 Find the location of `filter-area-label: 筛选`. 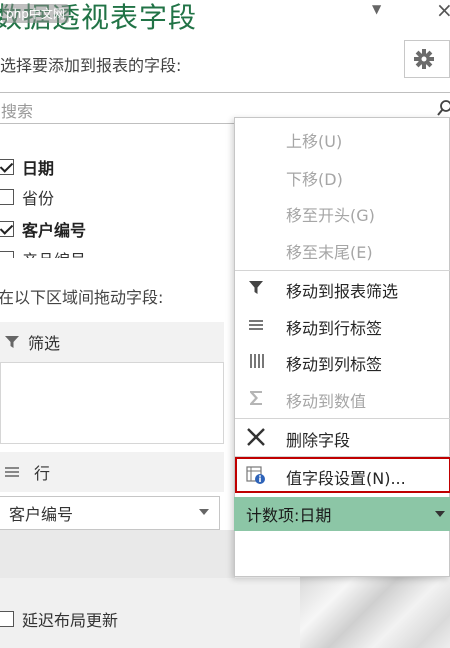

filter-area-label: 筛选 is located at coordinates (44, 343).